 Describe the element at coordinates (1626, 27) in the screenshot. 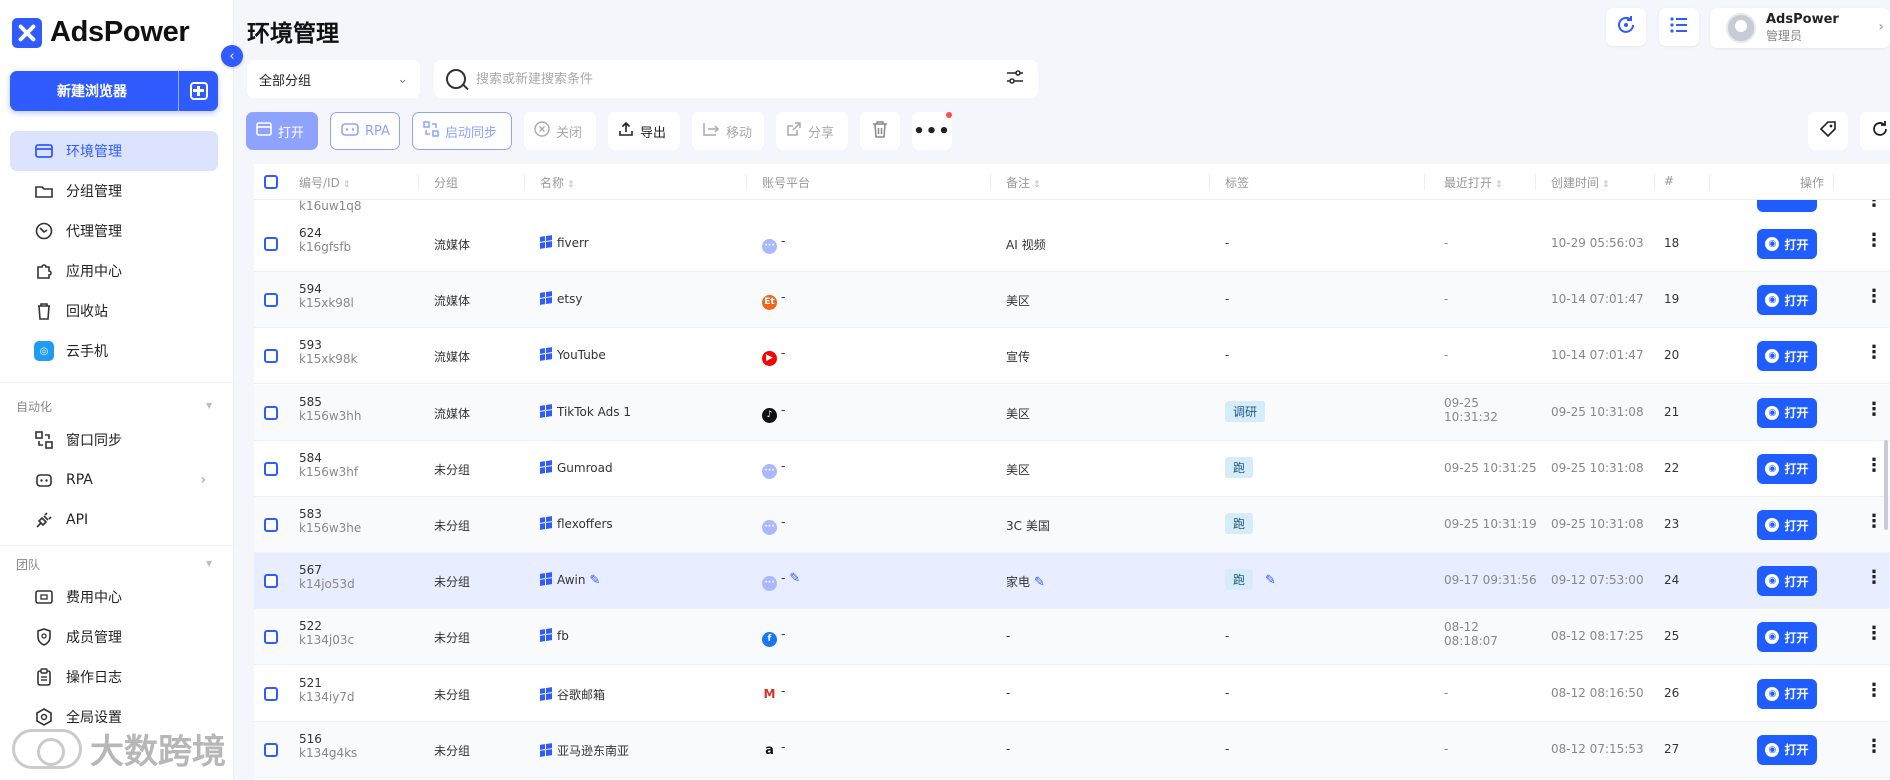

I see `sync-status-button` at that location.